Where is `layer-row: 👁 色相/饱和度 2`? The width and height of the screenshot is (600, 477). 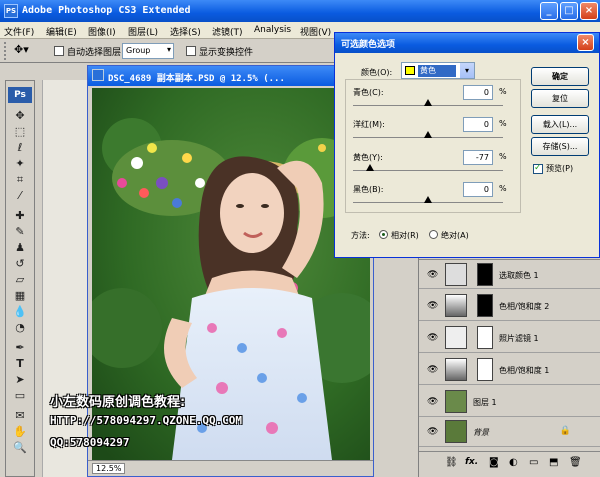
layer-row: 👁 色相/饱和度 2 is located at coordinates (509, 306).